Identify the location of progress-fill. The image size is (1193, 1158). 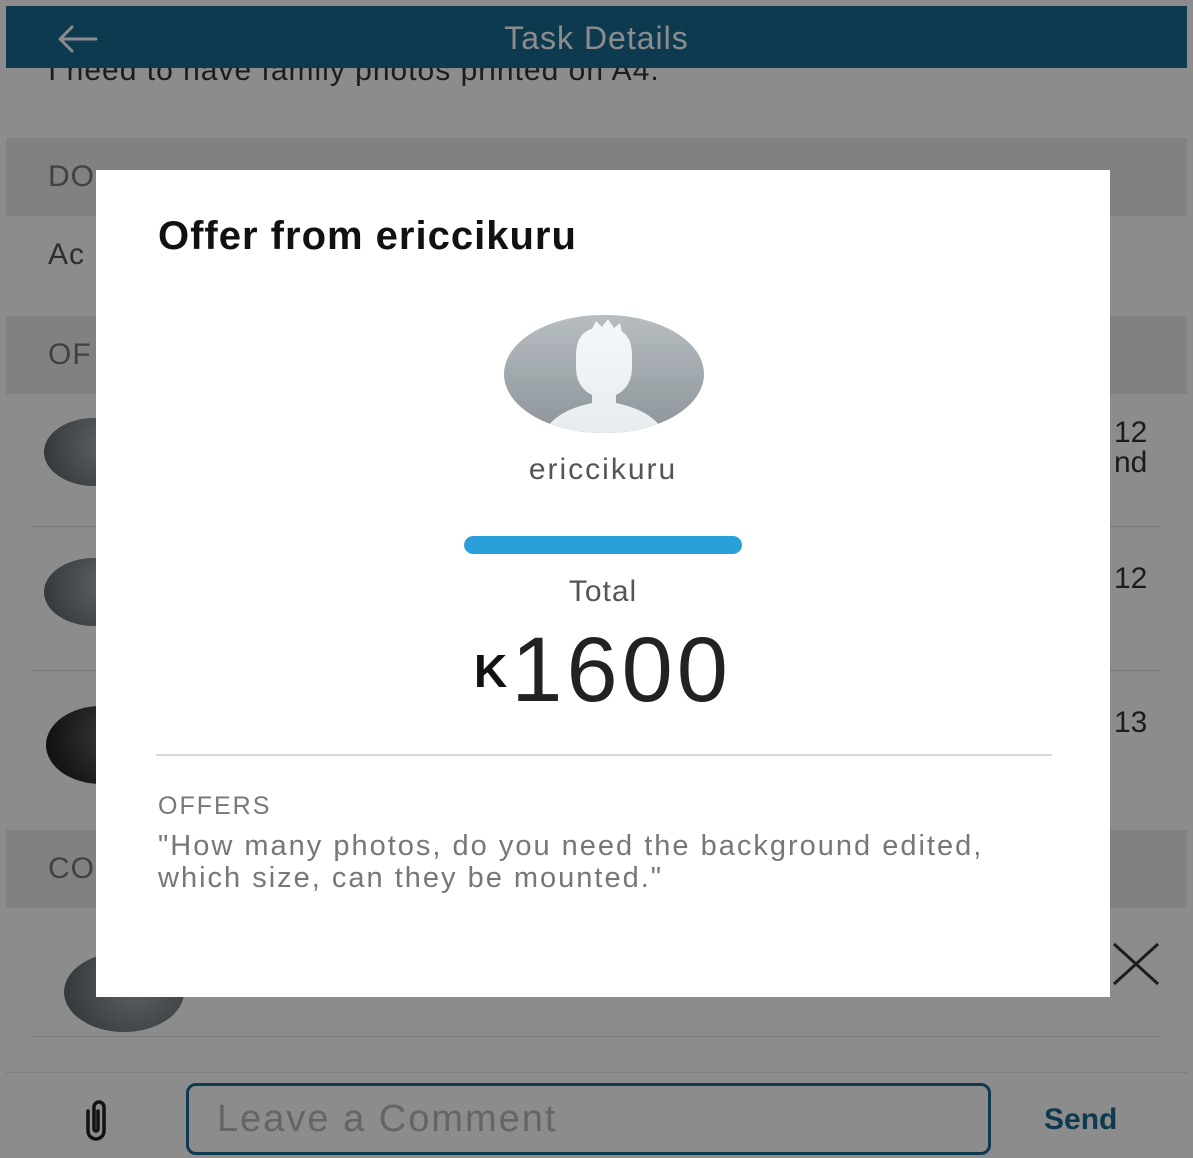
(603, 545).